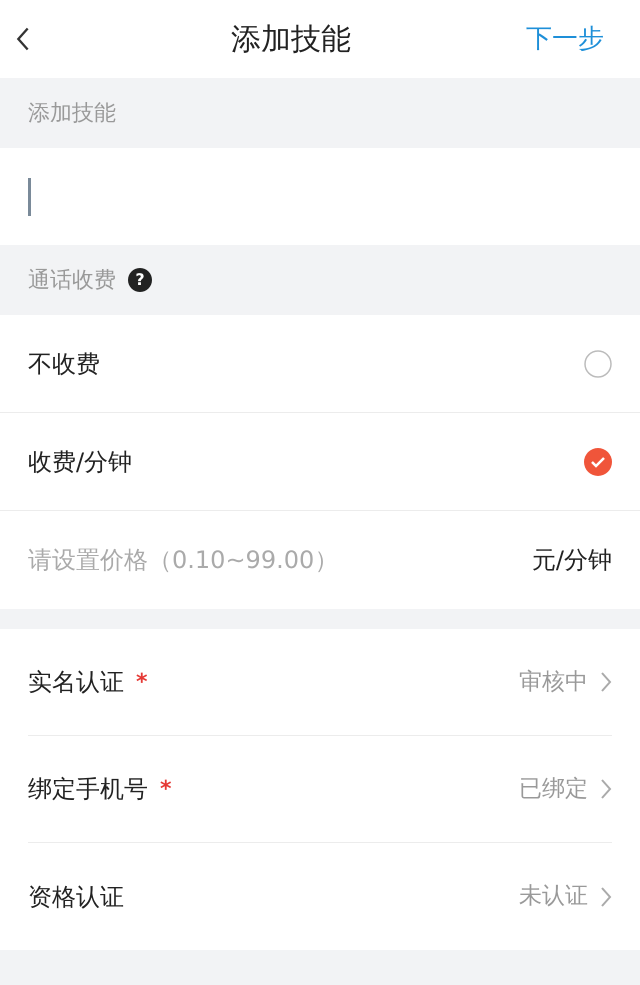  I want to click on section-label: 添加技能, so click(72, 114).